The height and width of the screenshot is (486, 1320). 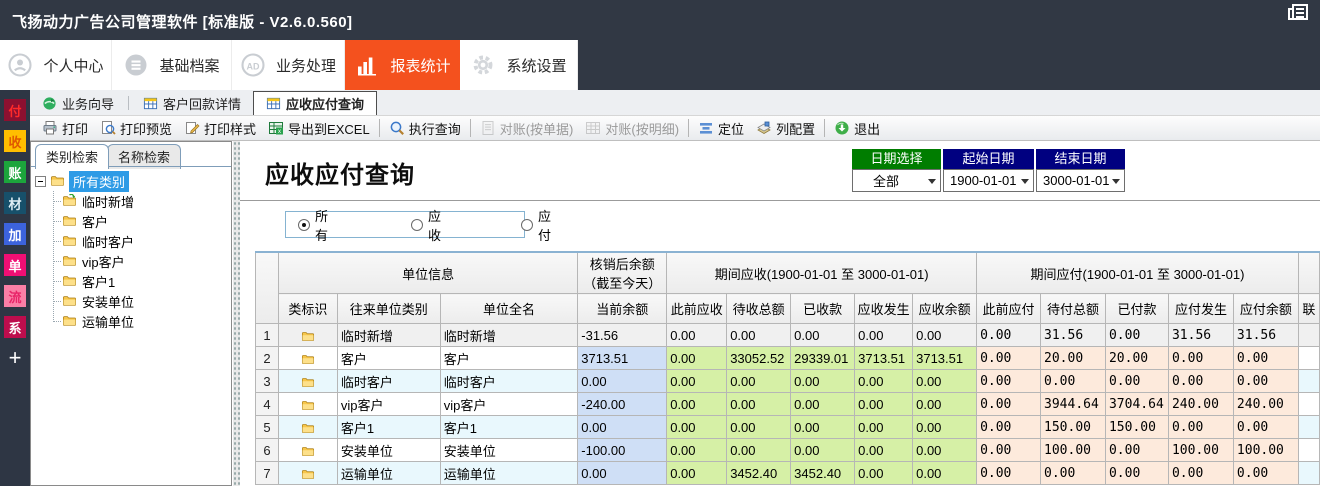 I want to click on tree-node-客户1: 客户1, so click(x=140, y=281).